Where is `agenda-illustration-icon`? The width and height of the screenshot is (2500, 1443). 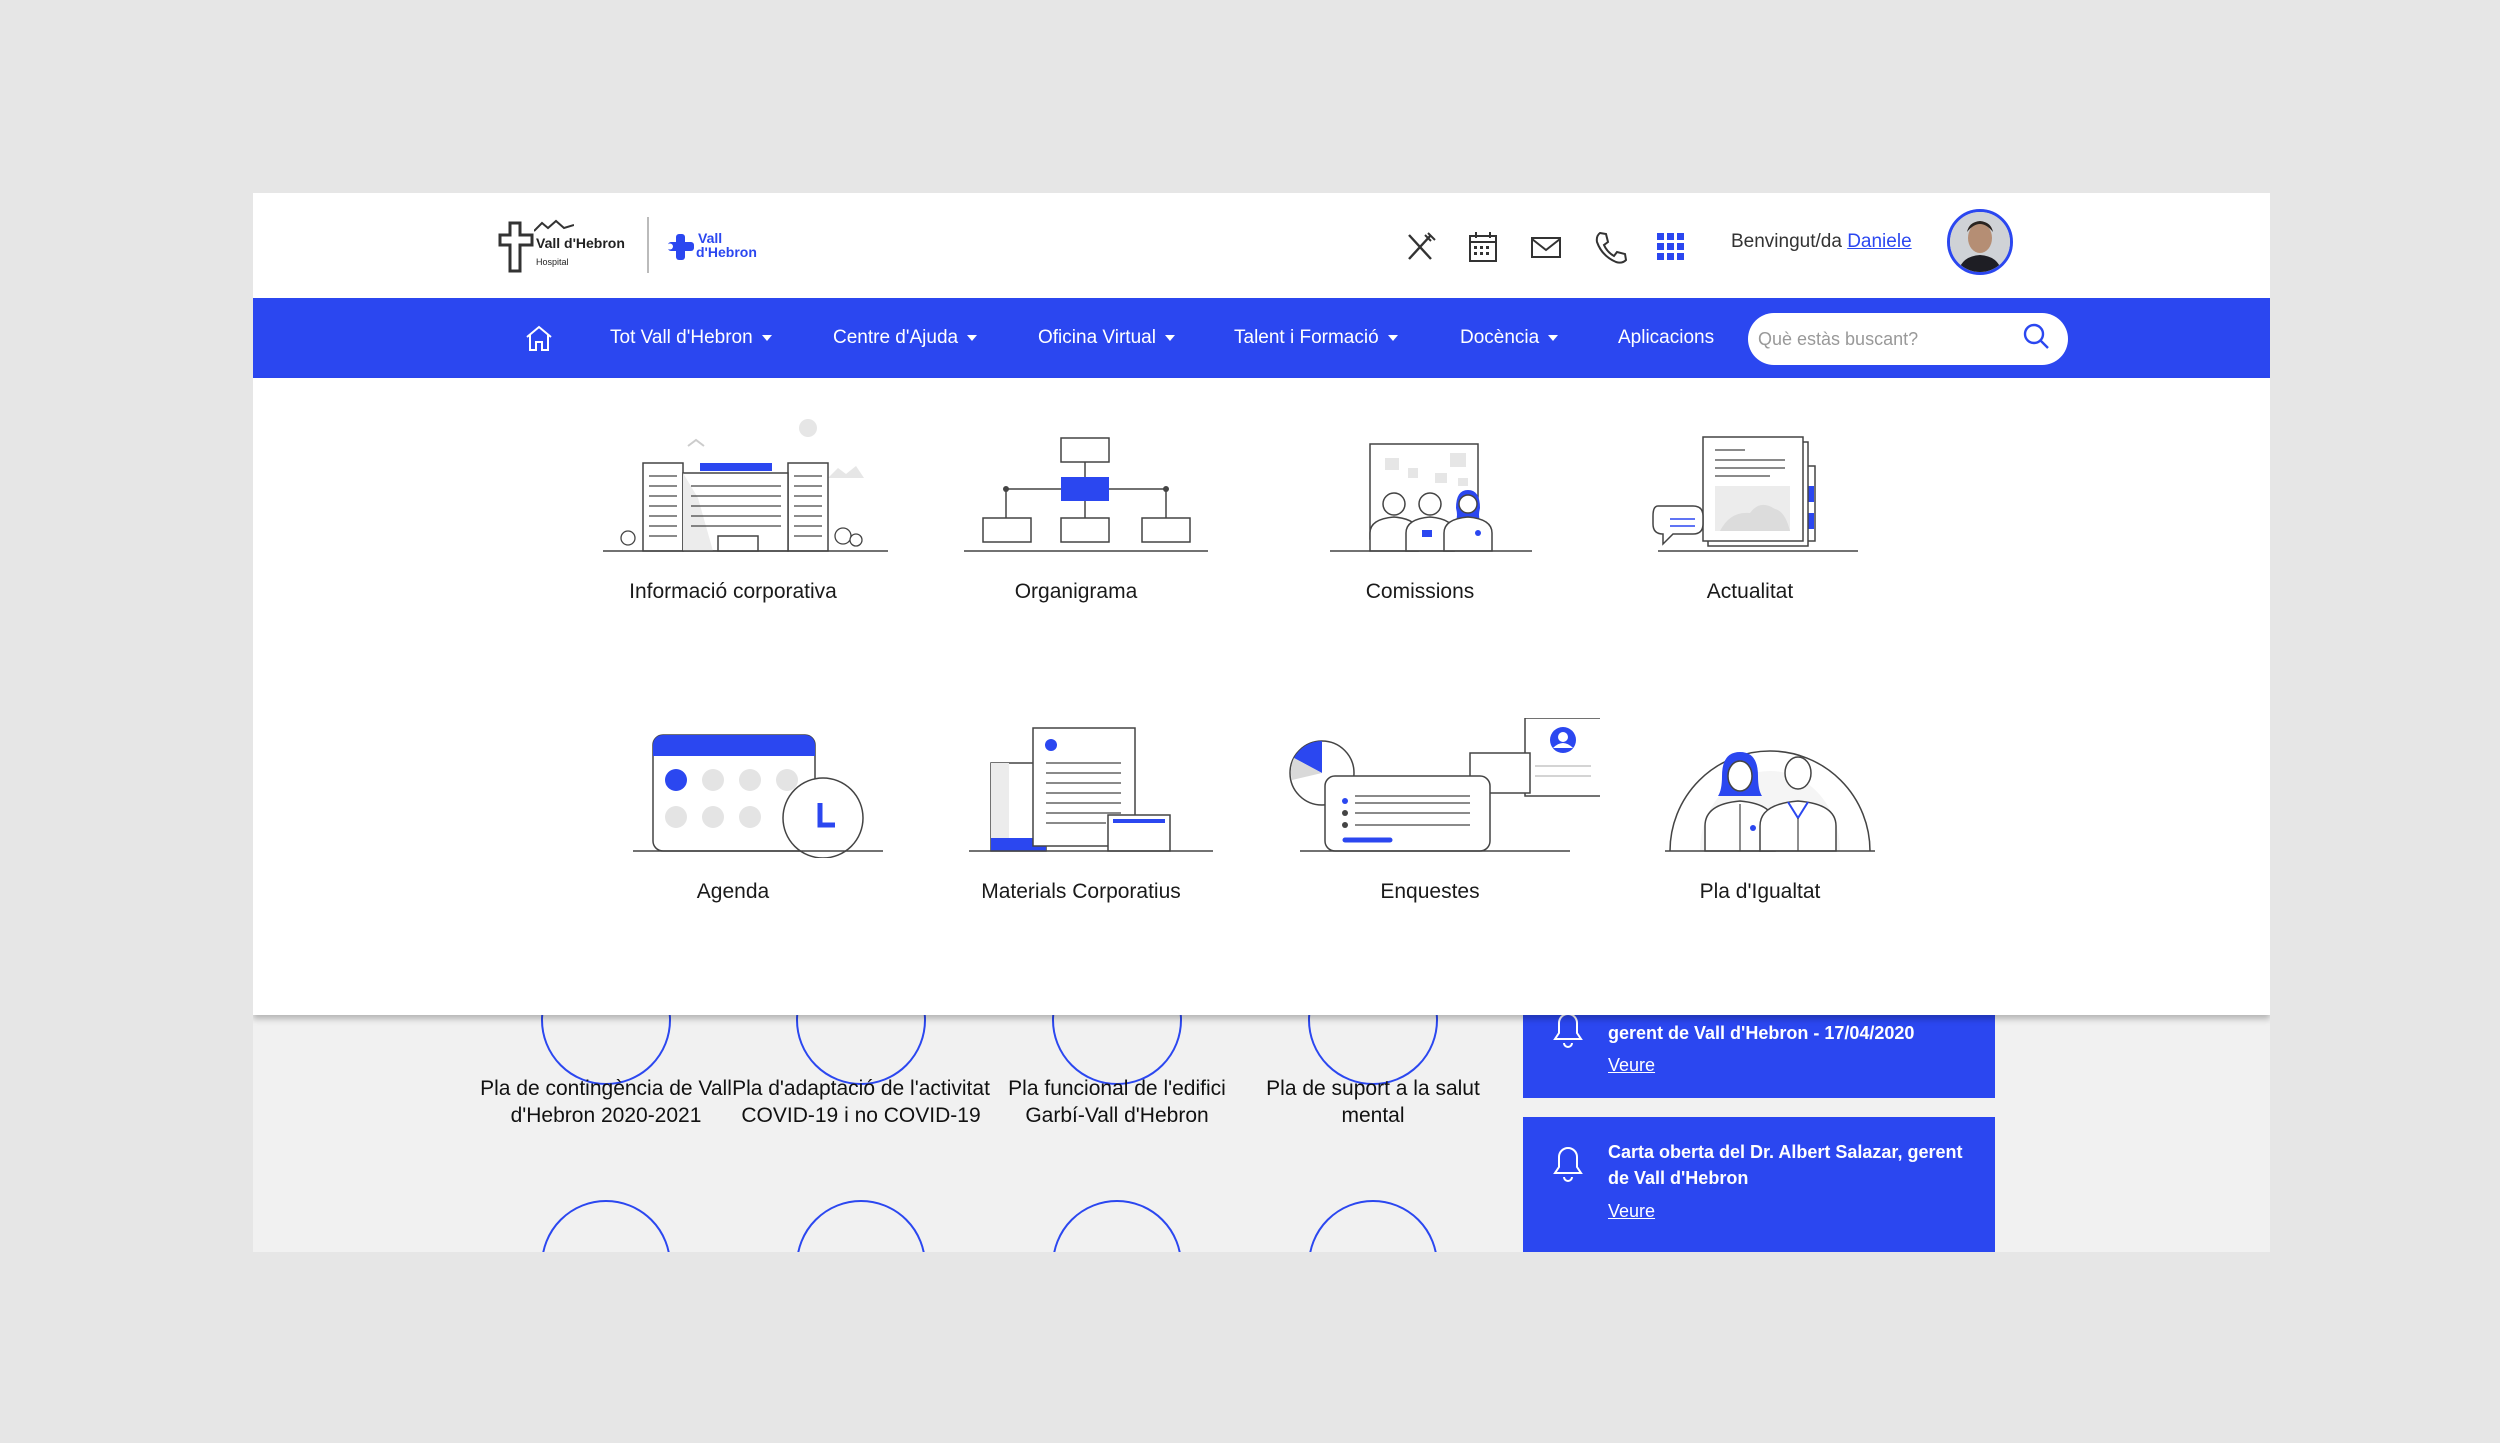 agenda-illustration-icon is located at coordinates (758, 796).